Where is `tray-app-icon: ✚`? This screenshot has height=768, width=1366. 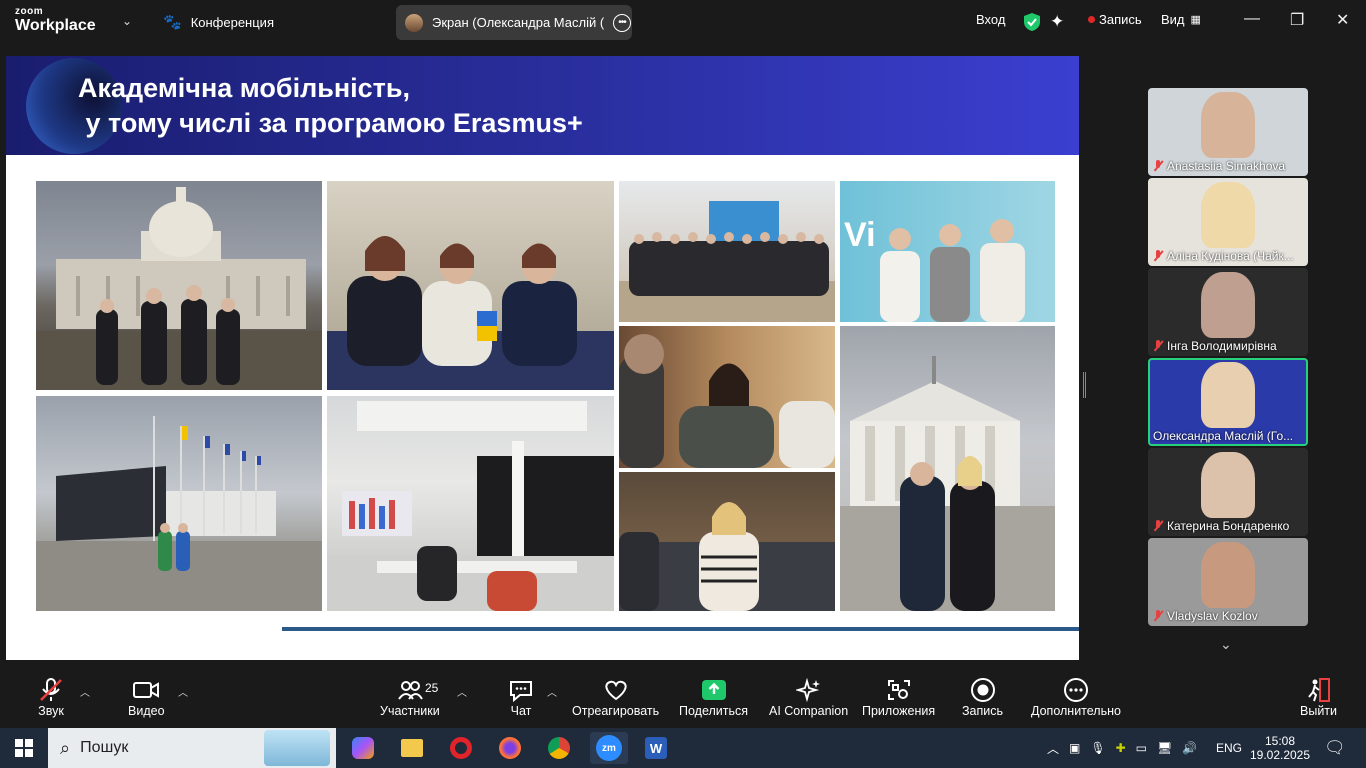
tray-app-icon: ✚ is located at coordinates (1121, 748).